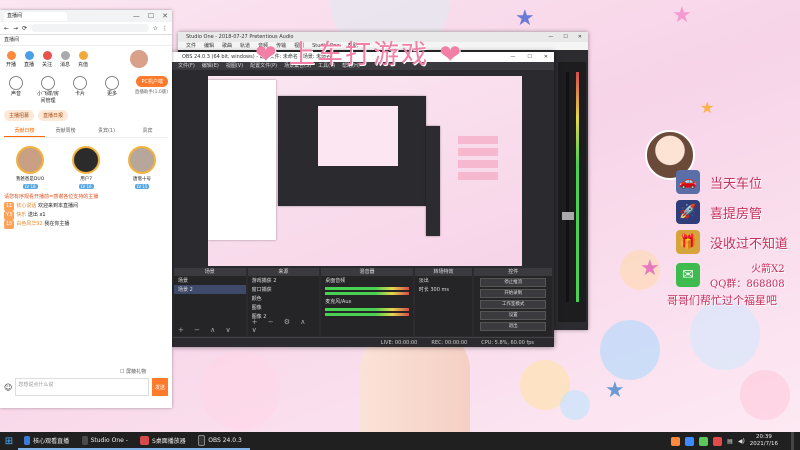  I want to click on tool-item: 声音, so click(16, 86).